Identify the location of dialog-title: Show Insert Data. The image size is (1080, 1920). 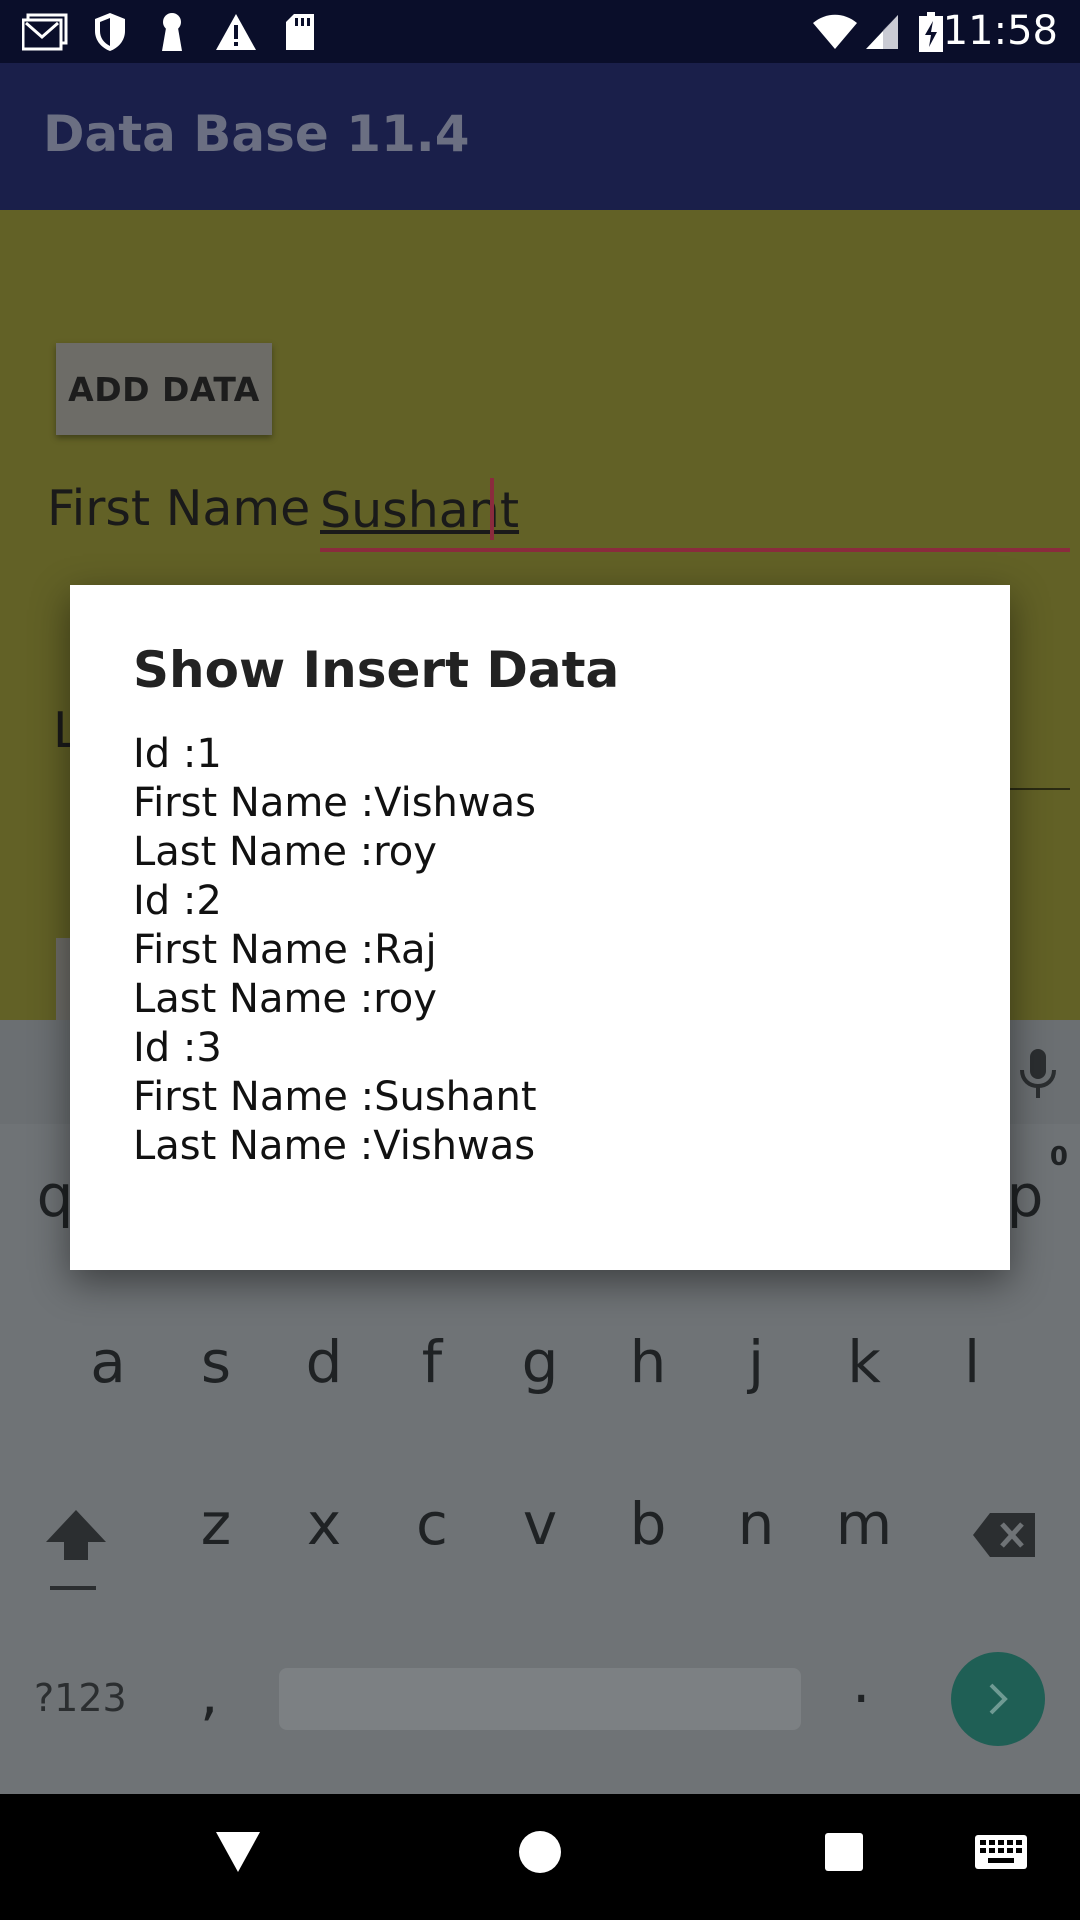
(376, 670).